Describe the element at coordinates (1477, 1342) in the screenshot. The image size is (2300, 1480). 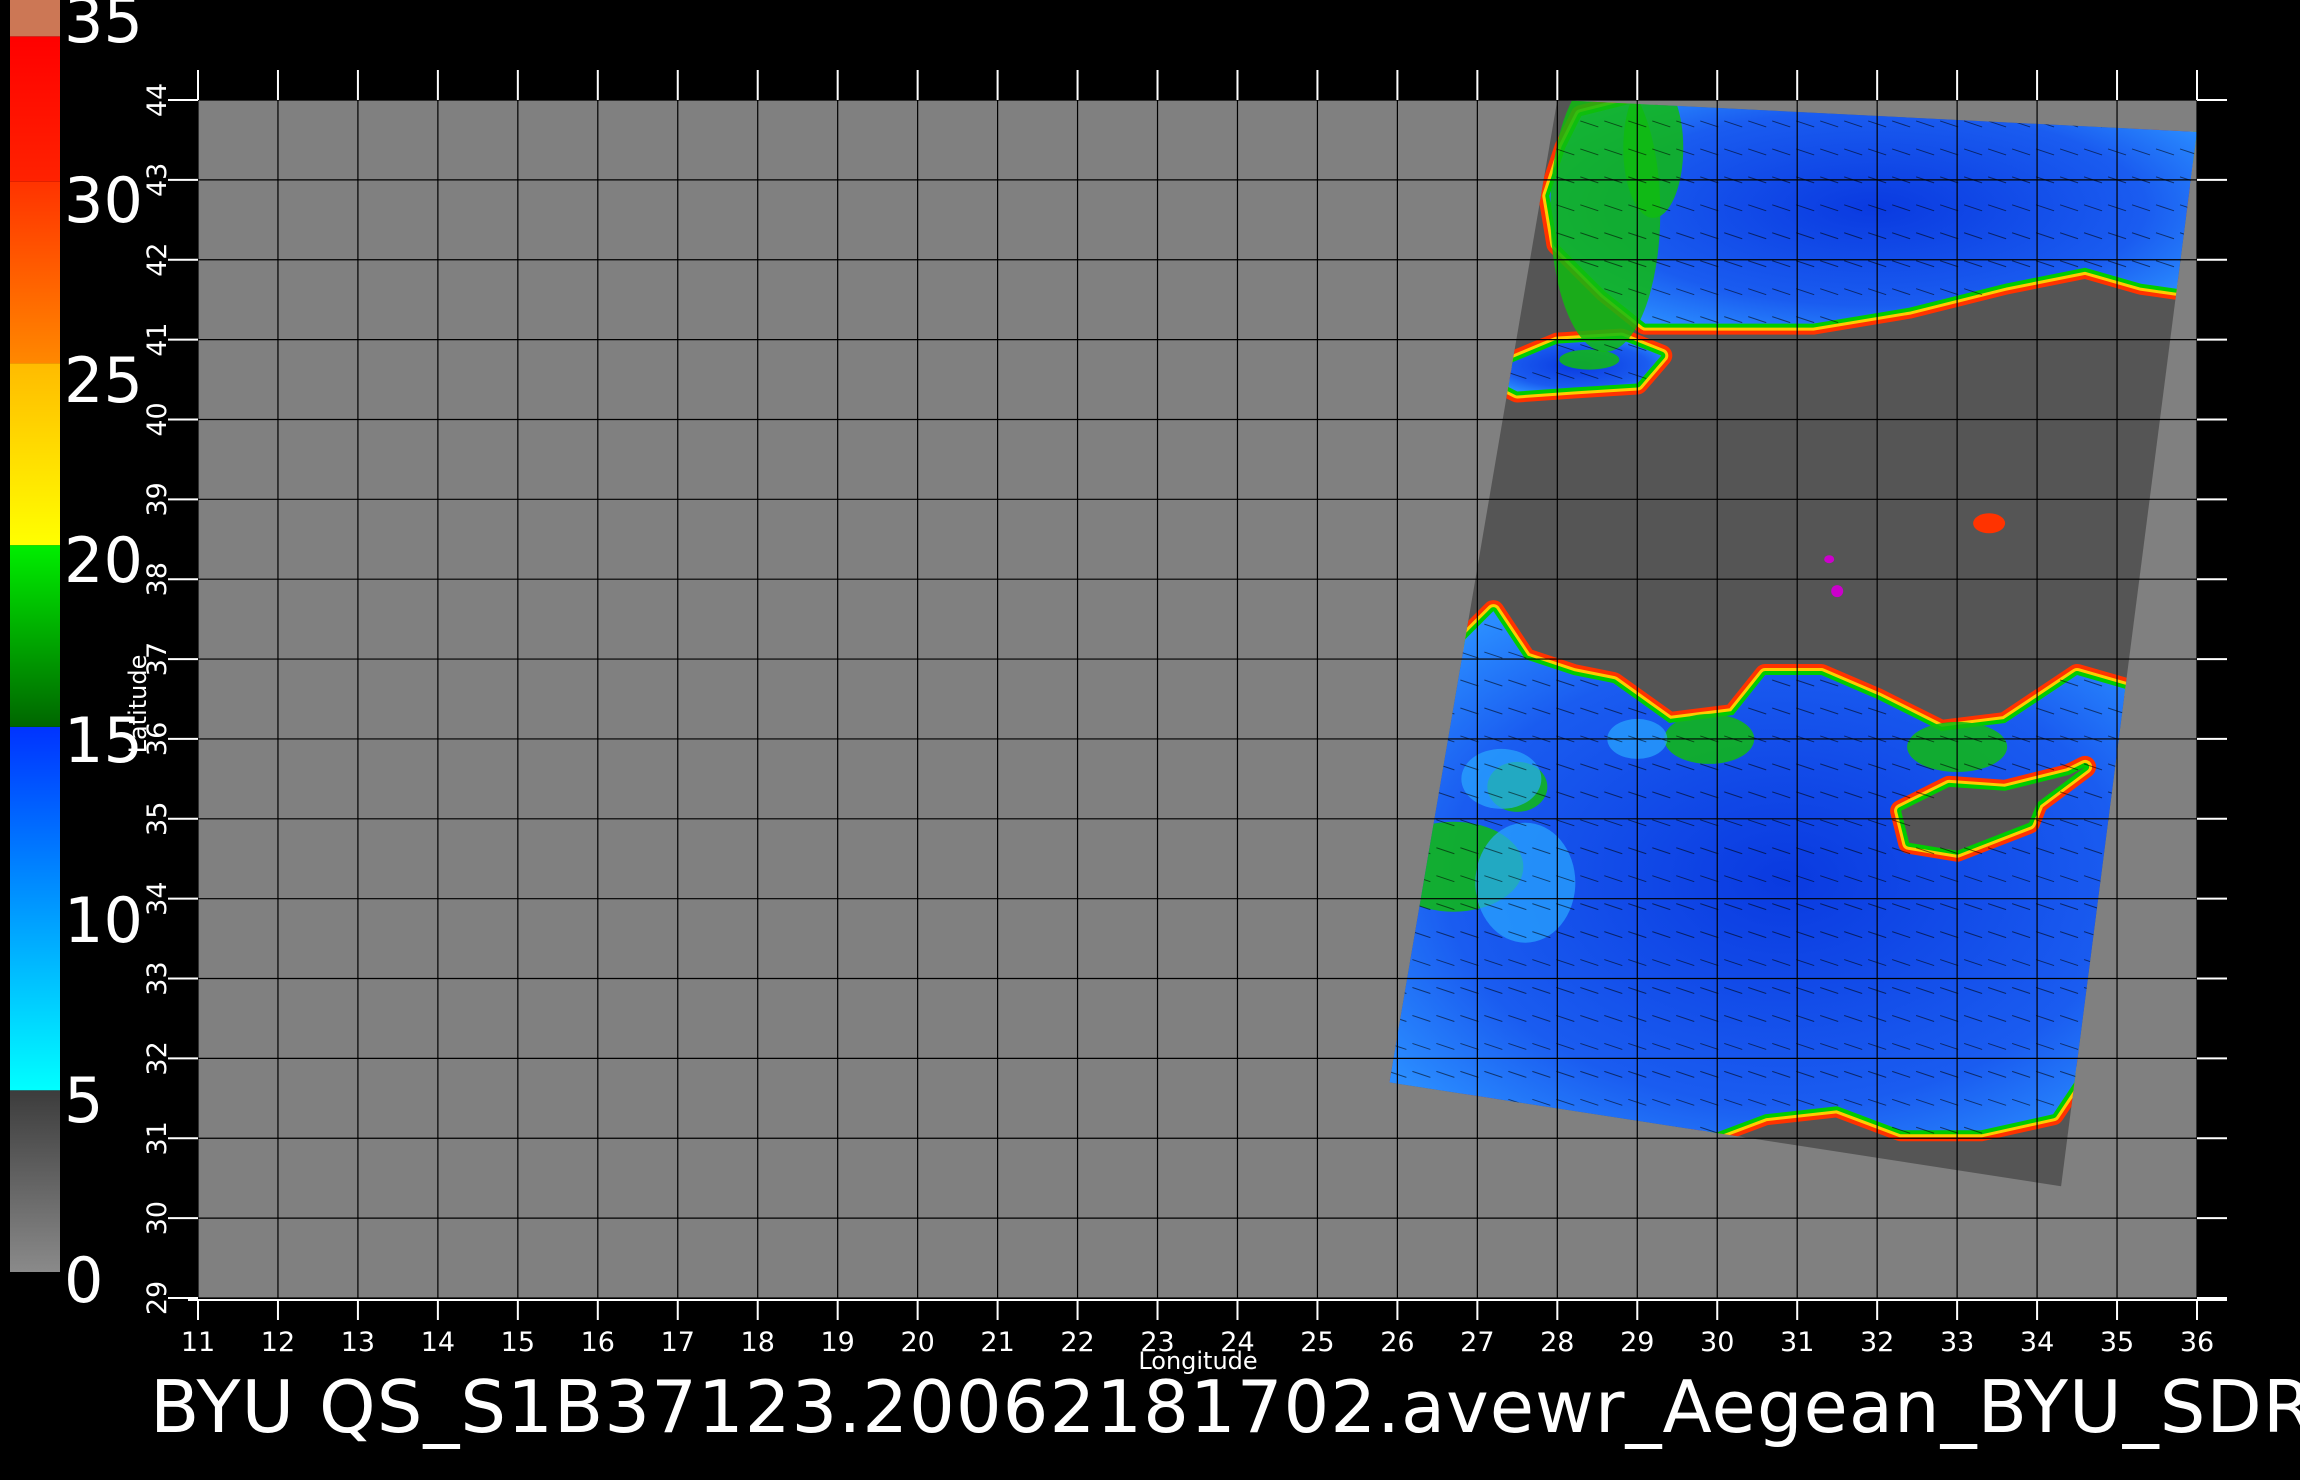
I see `x-tick-label: 27` at that location.